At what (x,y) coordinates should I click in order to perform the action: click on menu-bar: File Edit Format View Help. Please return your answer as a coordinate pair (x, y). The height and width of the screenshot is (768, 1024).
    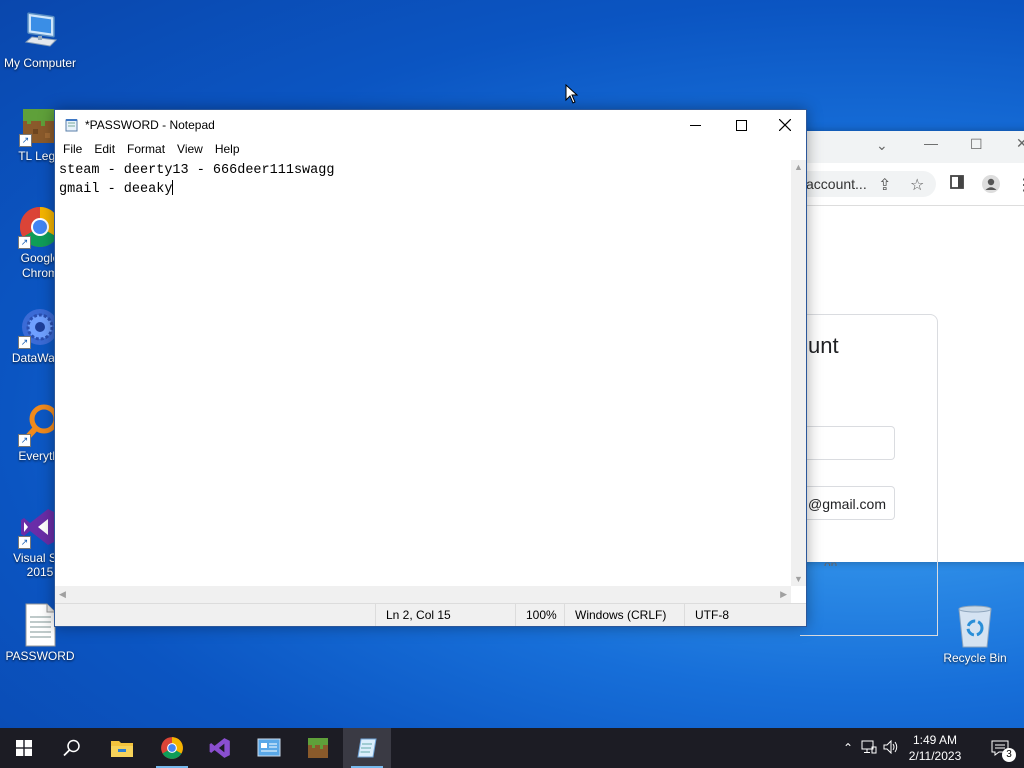
    Looking at the image, I should click on (430, 150).